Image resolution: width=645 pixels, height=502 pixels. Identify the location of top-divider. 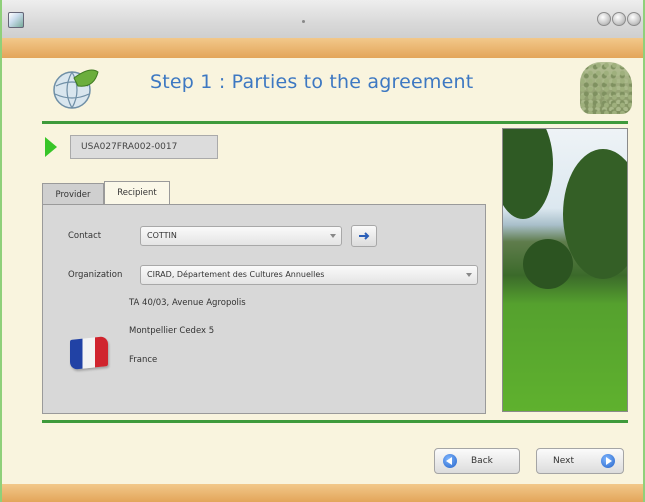
(335, 122).